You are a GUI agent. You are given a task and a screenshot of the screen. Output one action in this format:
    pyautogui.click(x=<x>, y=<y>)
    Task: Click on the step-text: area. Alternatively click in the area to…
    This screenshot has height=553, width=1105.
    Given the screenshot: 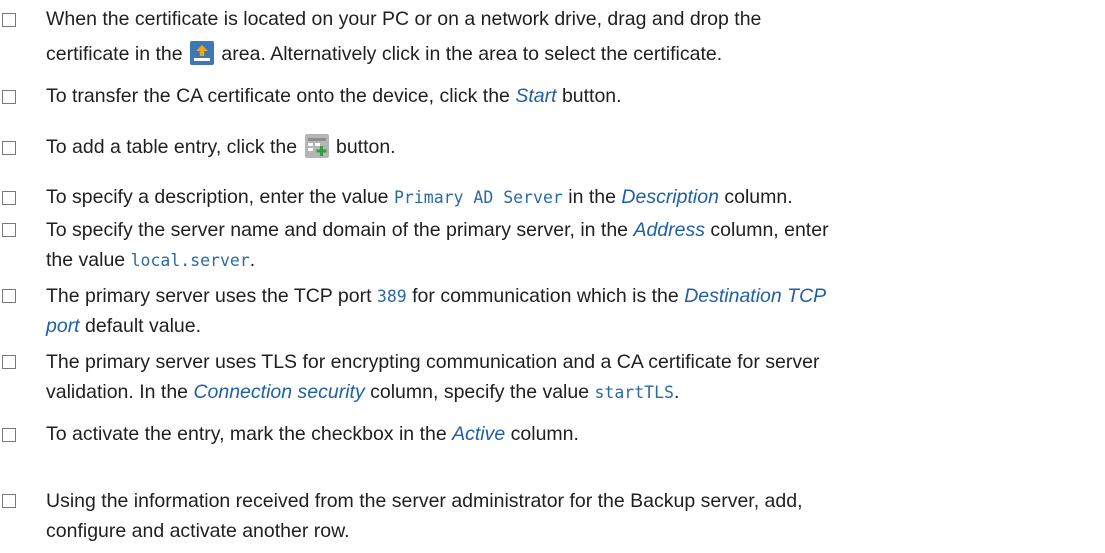 What is the action you would take?
    pyautogui.click(x=472, y=54)
    